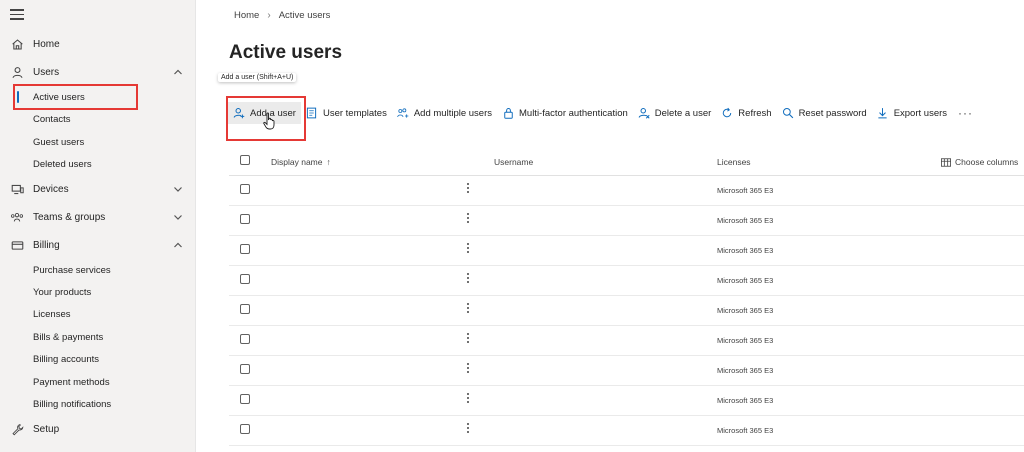 This screenshot has height=452, width=1024. Describe the element at coordinates (17, 72) in the screenshot. I see `user-icon` at that location.